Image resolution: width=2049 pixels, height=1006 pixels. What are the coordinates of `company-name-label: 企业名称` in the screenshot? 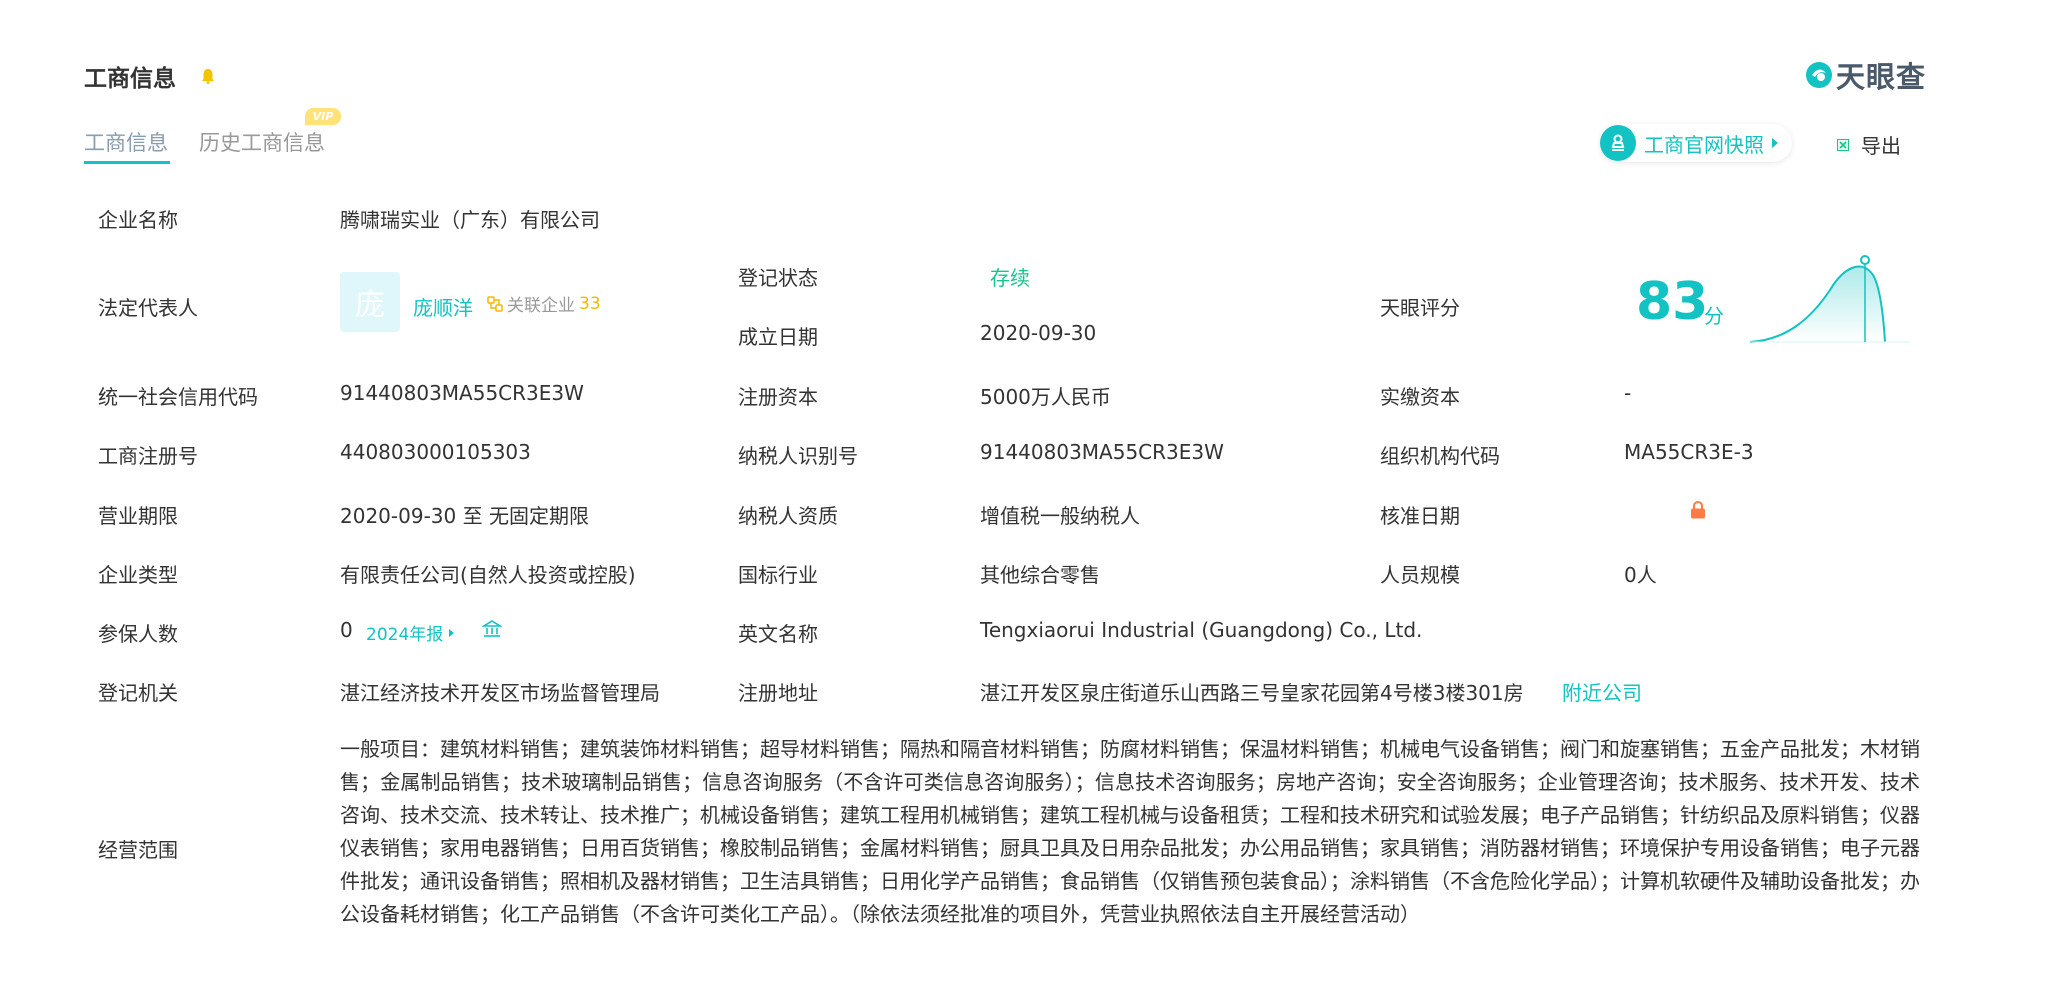 It's located at (138, 220).